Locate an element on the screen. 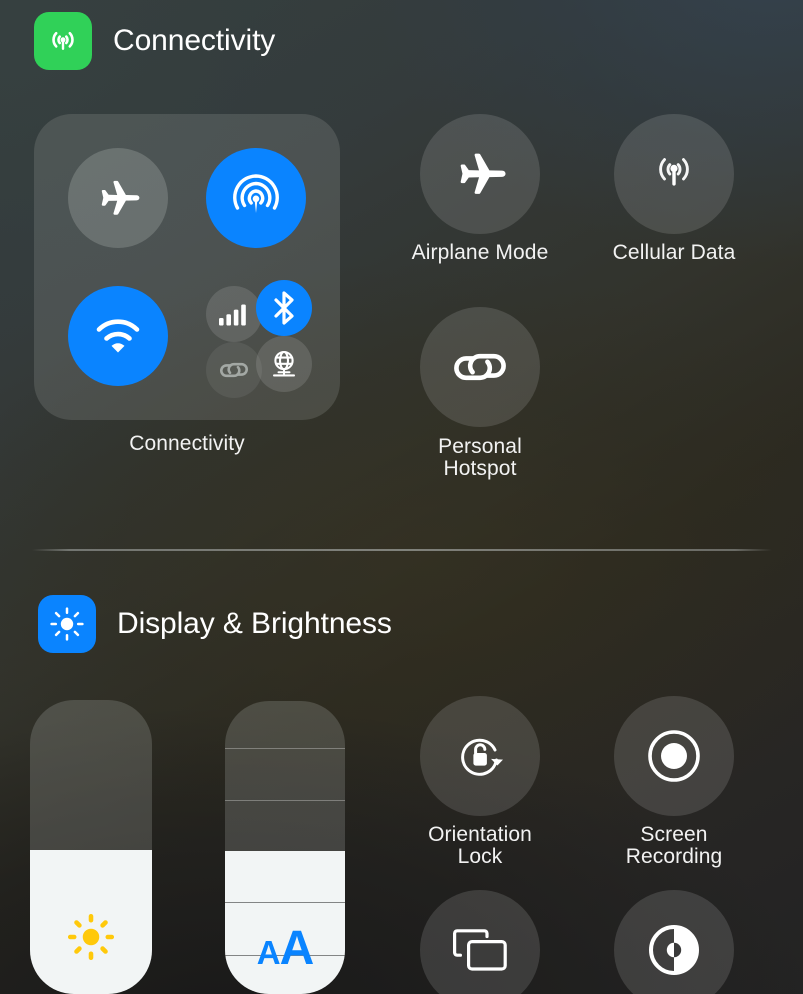 The height and width of the screenshot is (994, 803). wifi-icon is located at coordinates (118, 336).